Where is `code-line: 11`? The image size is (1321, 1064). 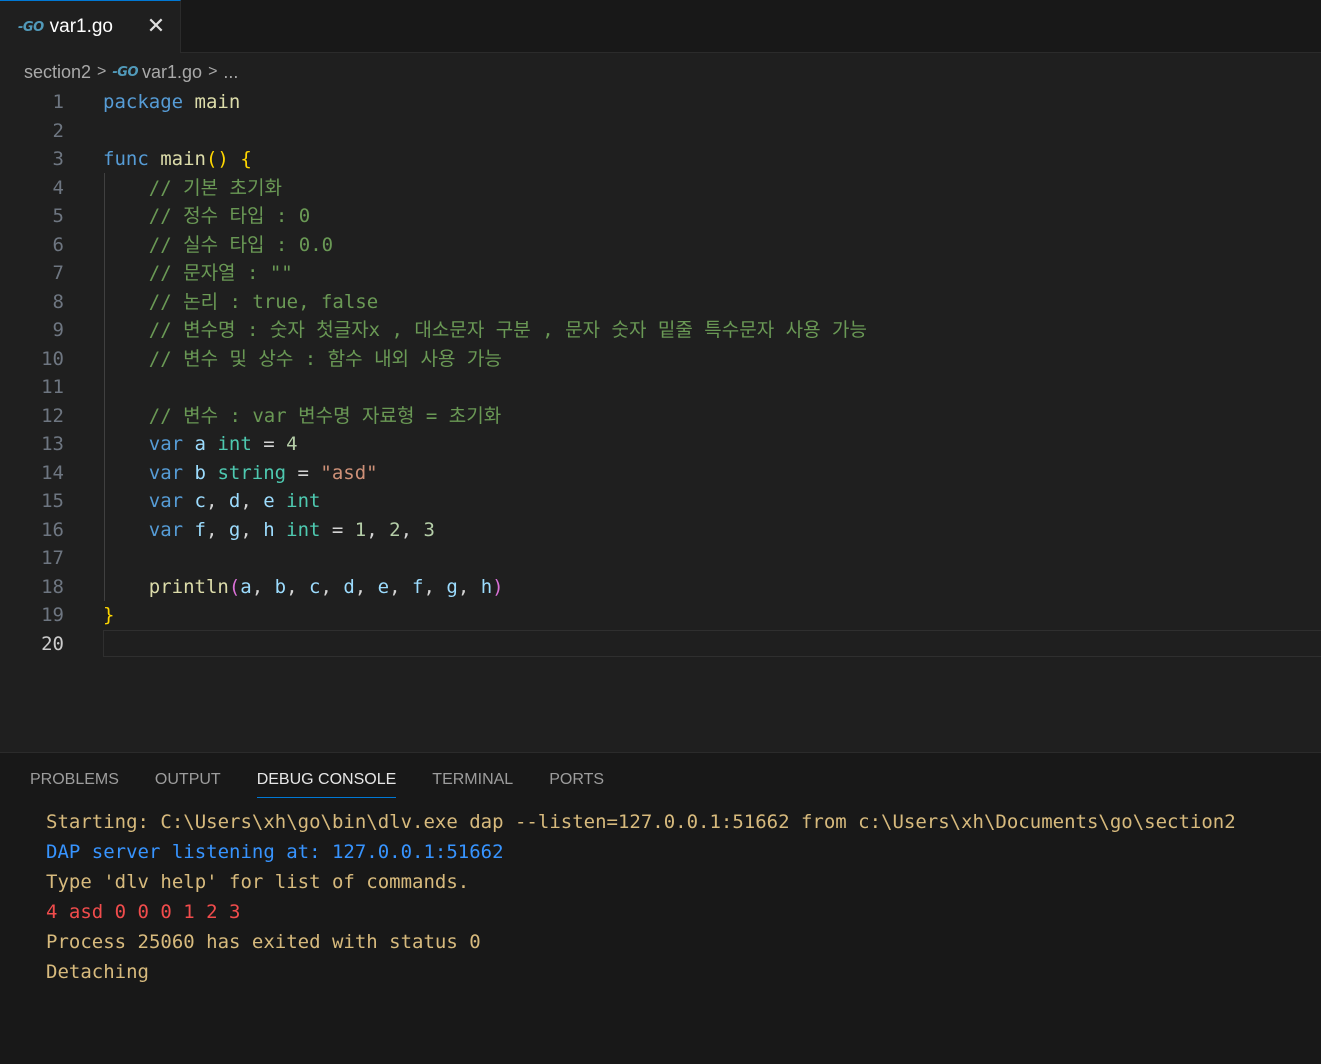
code-line: 11 is located at coordinates (660, 387).